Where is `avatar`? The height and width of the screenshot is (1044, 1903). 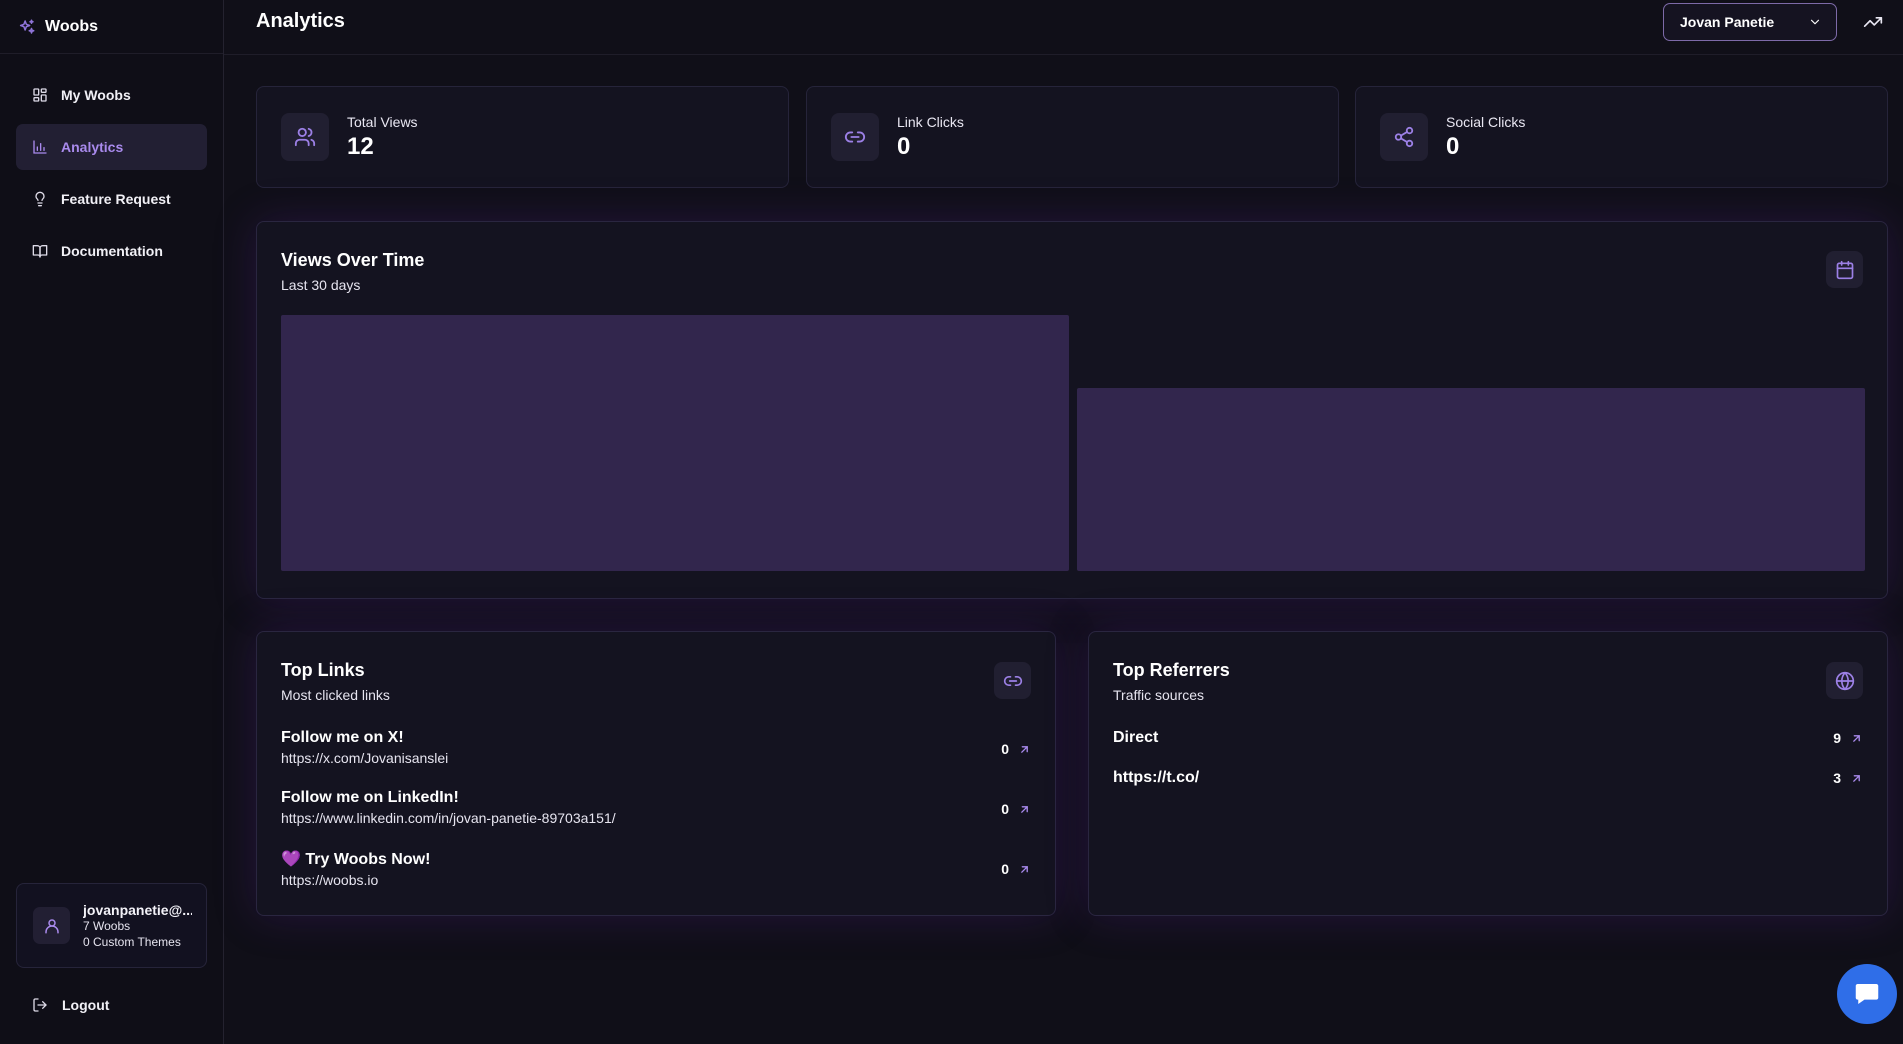 avatar is located at coordinates (51, 925).